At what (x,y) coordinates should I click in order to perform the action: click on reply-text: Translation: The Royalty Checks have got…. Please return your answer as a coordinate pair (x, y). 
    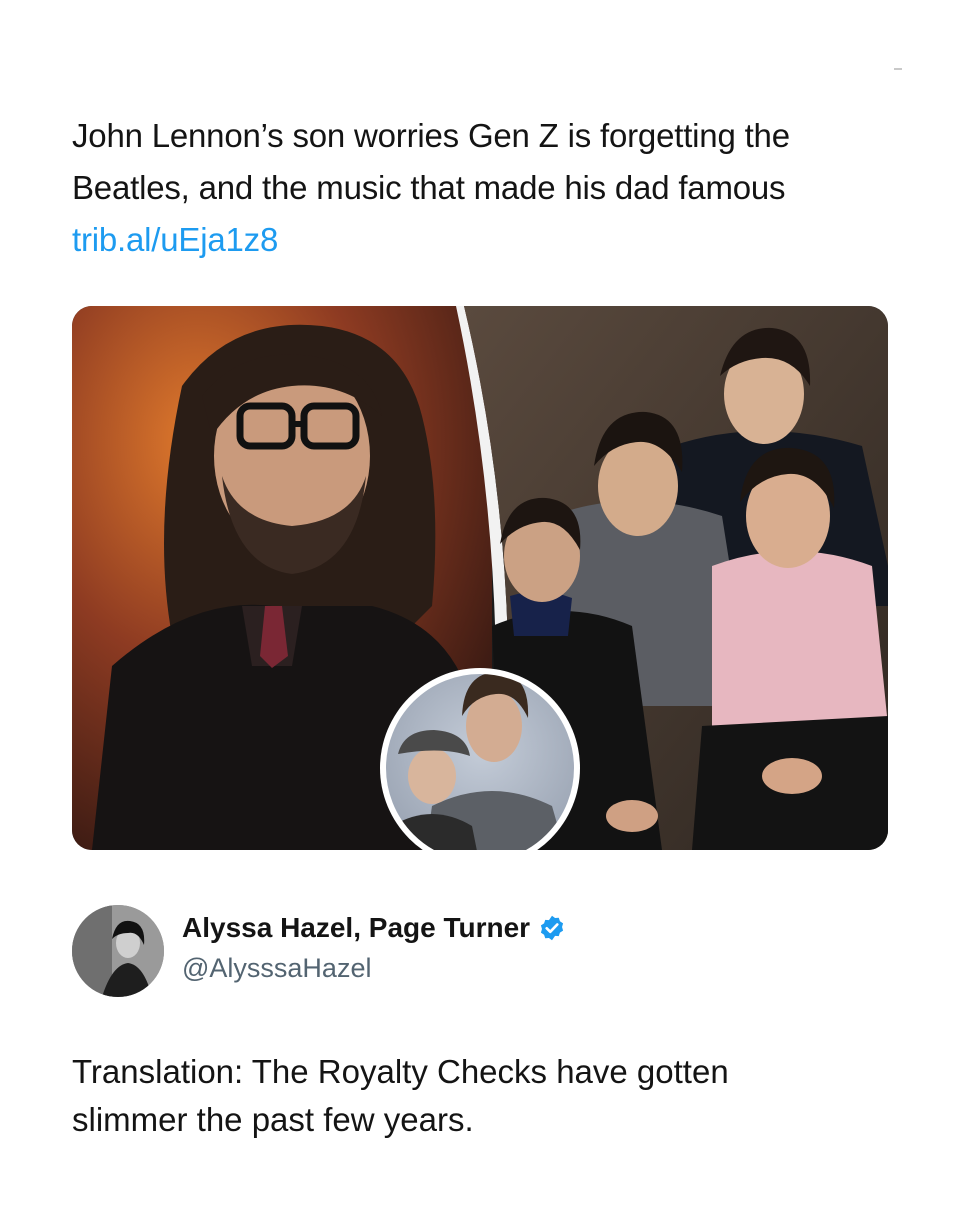
    Looking at the image, I should click on (492, 1096).